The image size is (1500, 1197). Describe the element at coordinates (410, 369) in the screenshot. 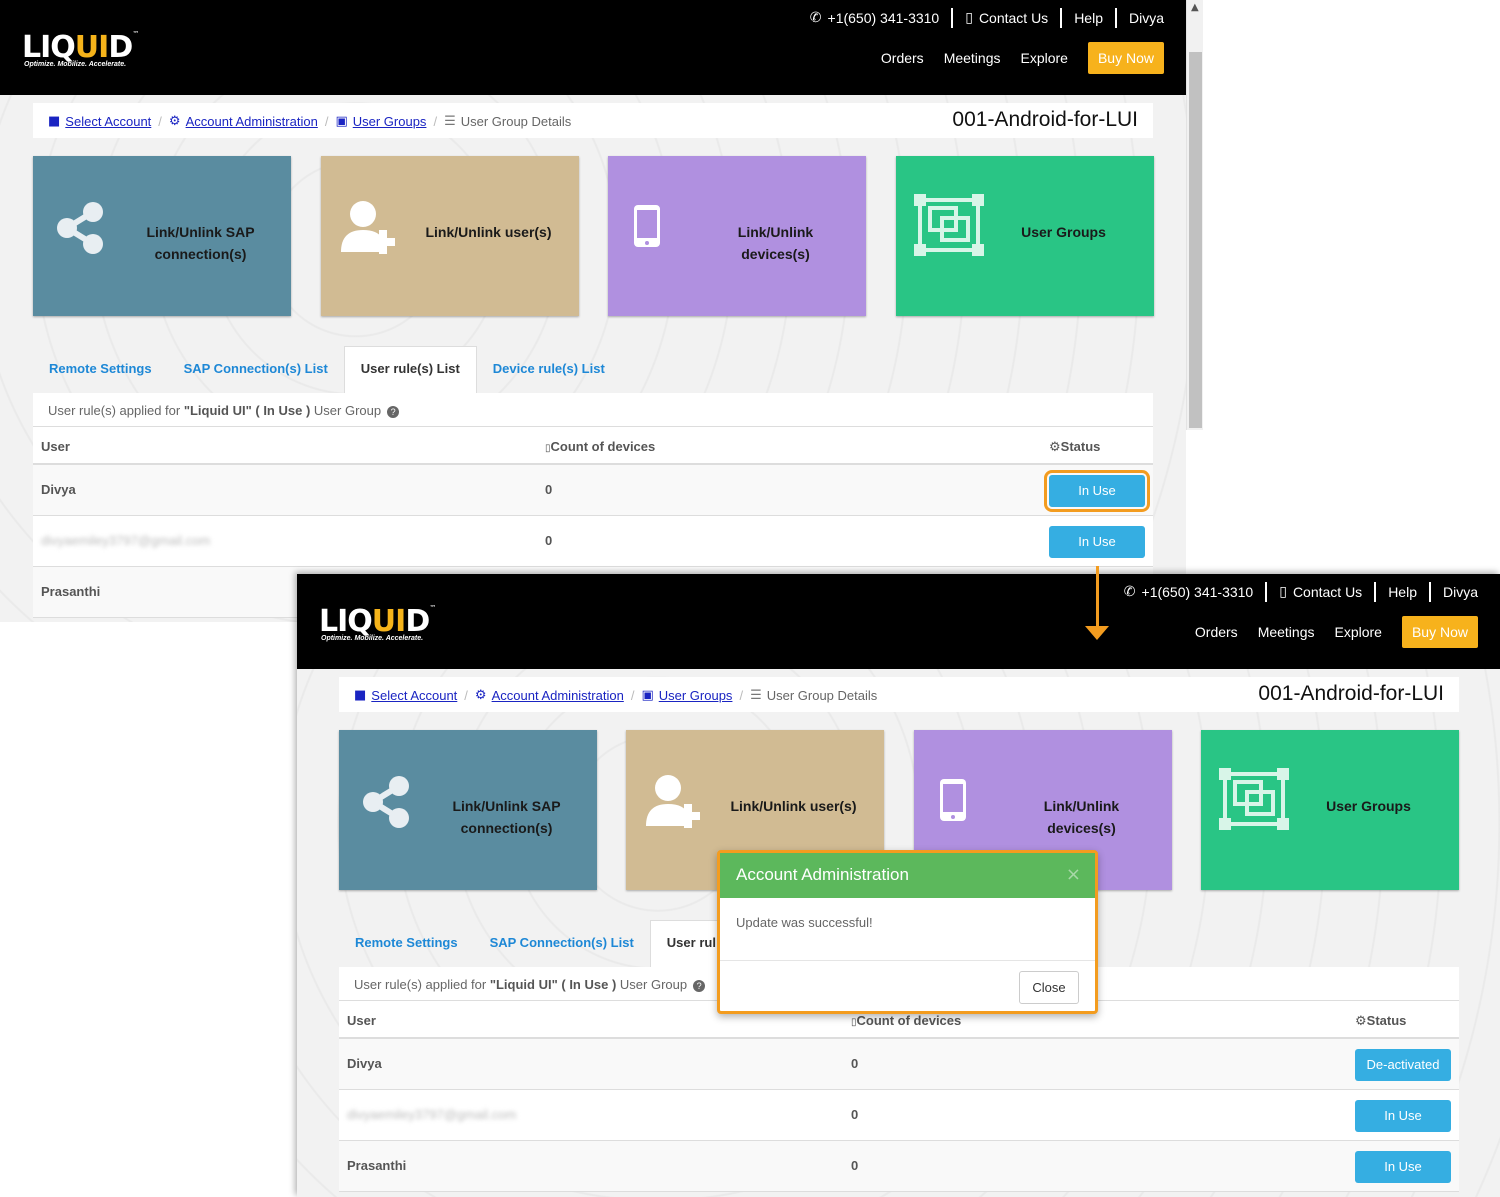

I see `tab-user-rules: User rule(s) List` at that location.